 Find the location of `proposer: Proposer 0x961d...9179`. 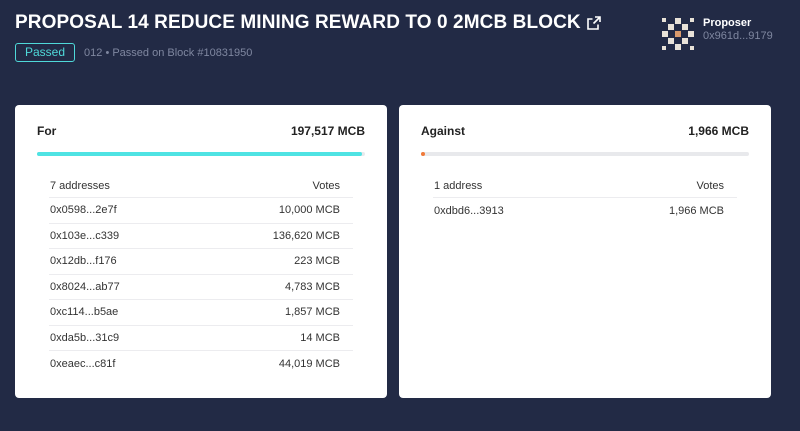

proposer: Proposer 0x961d...9179 is located at coordinates (717, 33).